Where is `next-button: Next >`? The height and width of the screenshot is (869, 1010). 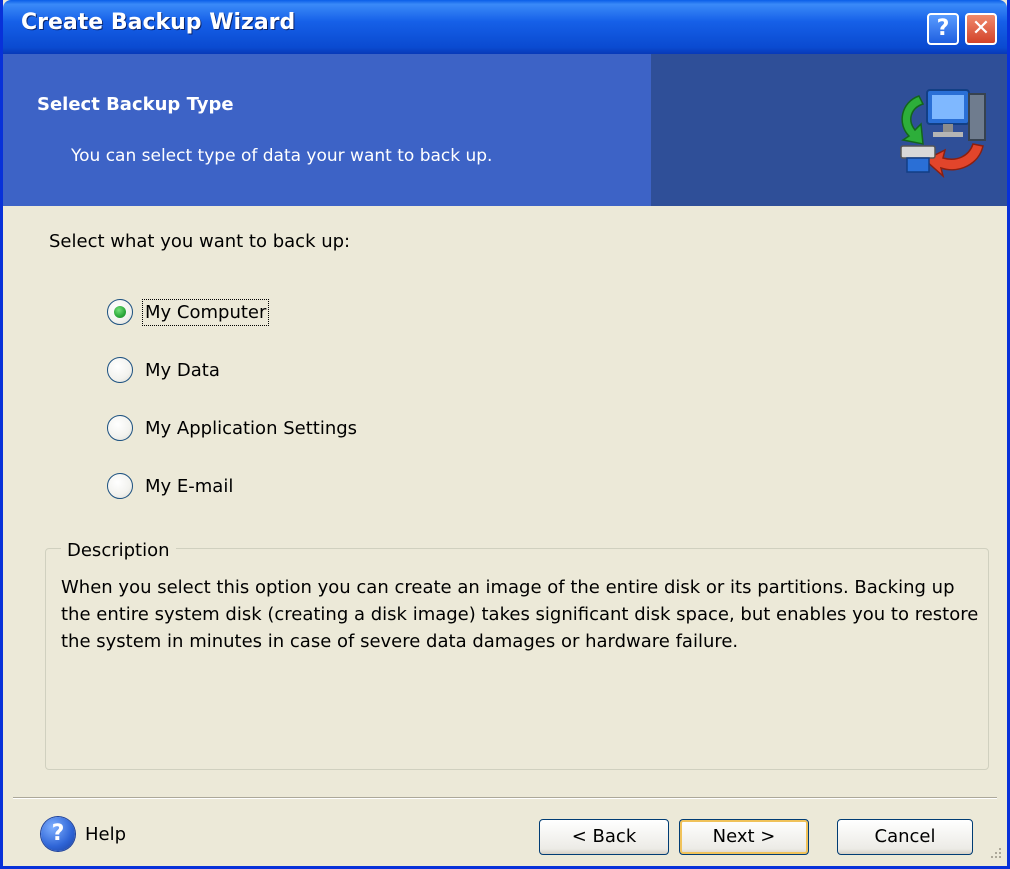
next-button: Next > is located at coordinates (744, 837).